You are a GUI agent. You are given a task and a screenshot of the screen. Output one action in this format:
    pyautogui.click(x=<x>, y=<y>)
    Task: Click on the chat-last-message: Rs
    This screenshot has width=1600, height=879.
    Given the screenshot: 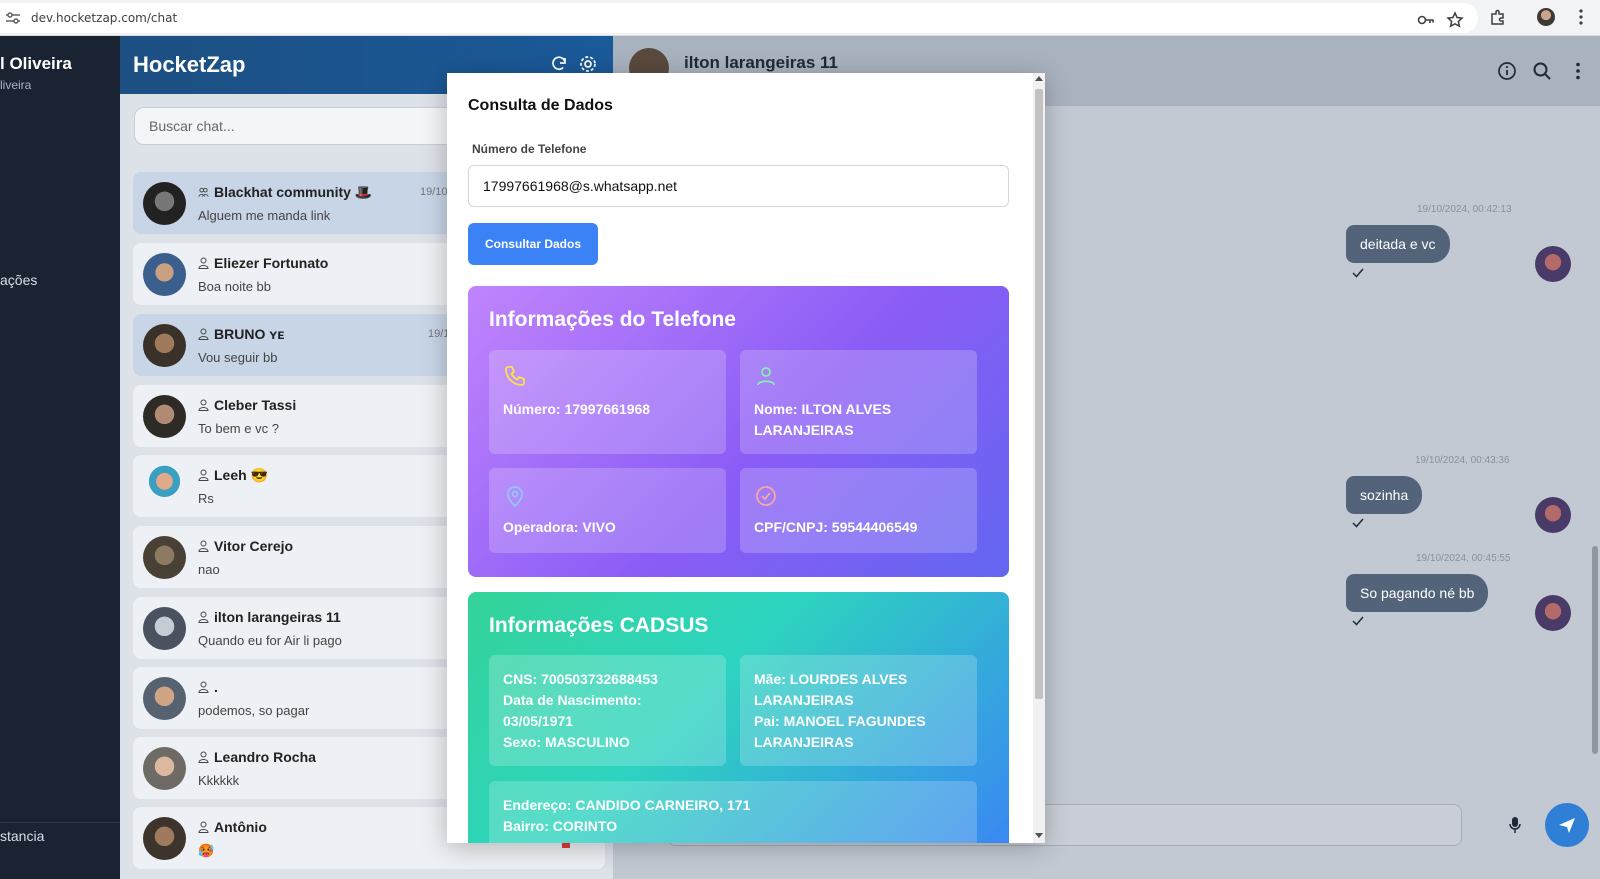 What is the action you would take?
    pyautogui.click(x=206, y=498)
    